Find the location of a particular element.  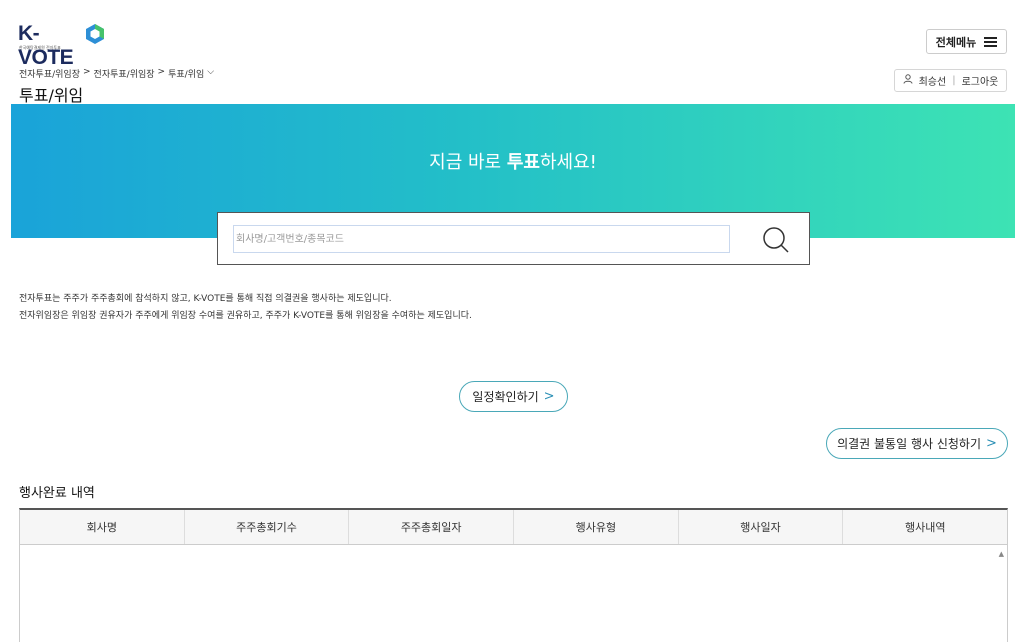

search-icon is located at coordinates (776, 240).